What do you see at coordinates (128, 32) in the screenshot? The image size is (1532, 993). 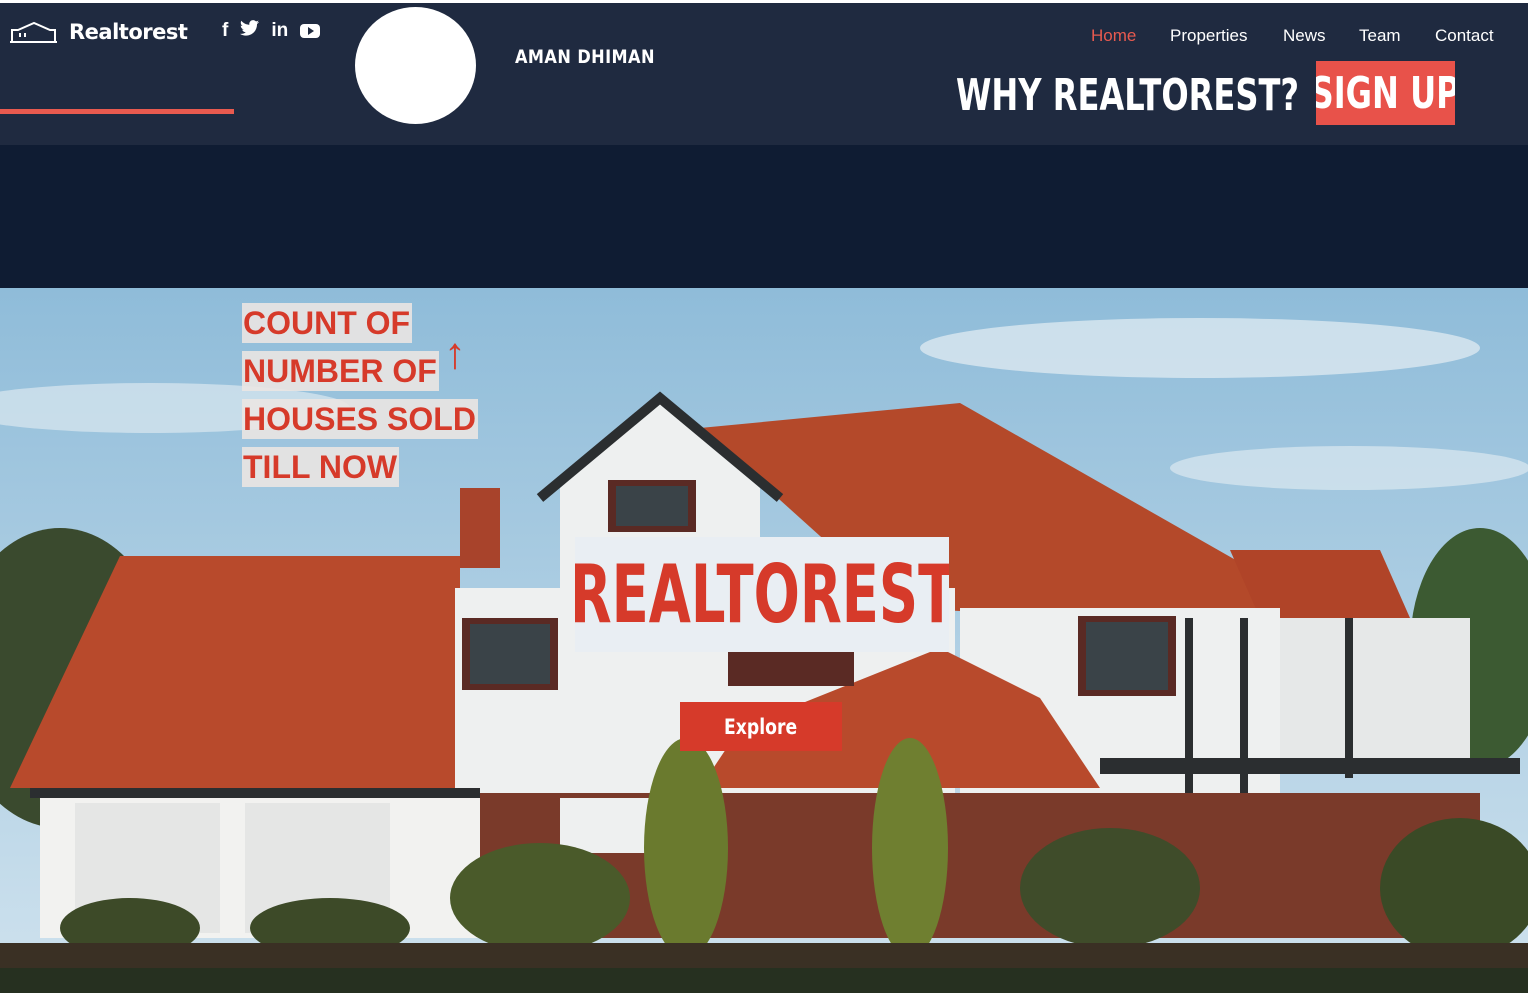 I see `logo-text: Realtorest` at bounding box center [128, 32].